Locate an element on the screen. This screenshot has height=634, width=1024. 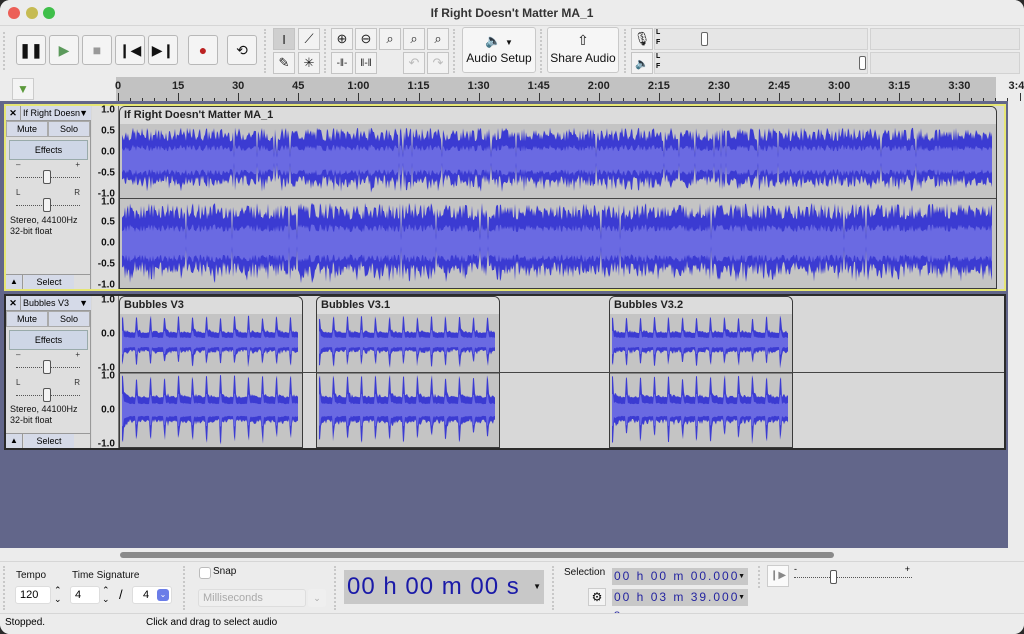
share-audio-button: ⇧ Share Audio is located at coordinates (583, 50).